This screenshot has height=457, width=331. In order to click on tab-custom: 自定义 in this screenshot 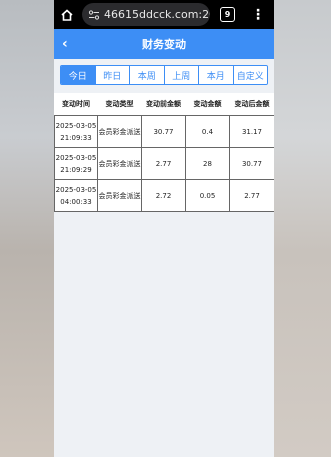, I will do `click(250, 75)`.